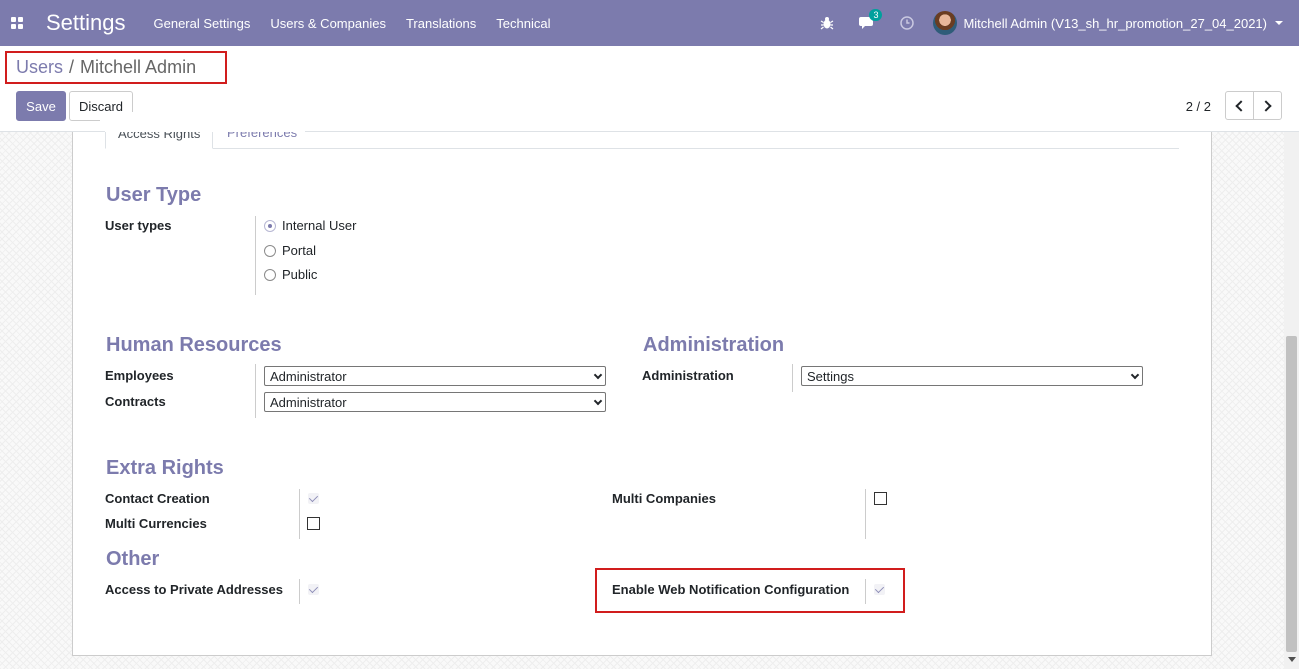 The height and width of the screenshot is (669, 1299). I want to click on administration-label: Administration, so click(688, 375).